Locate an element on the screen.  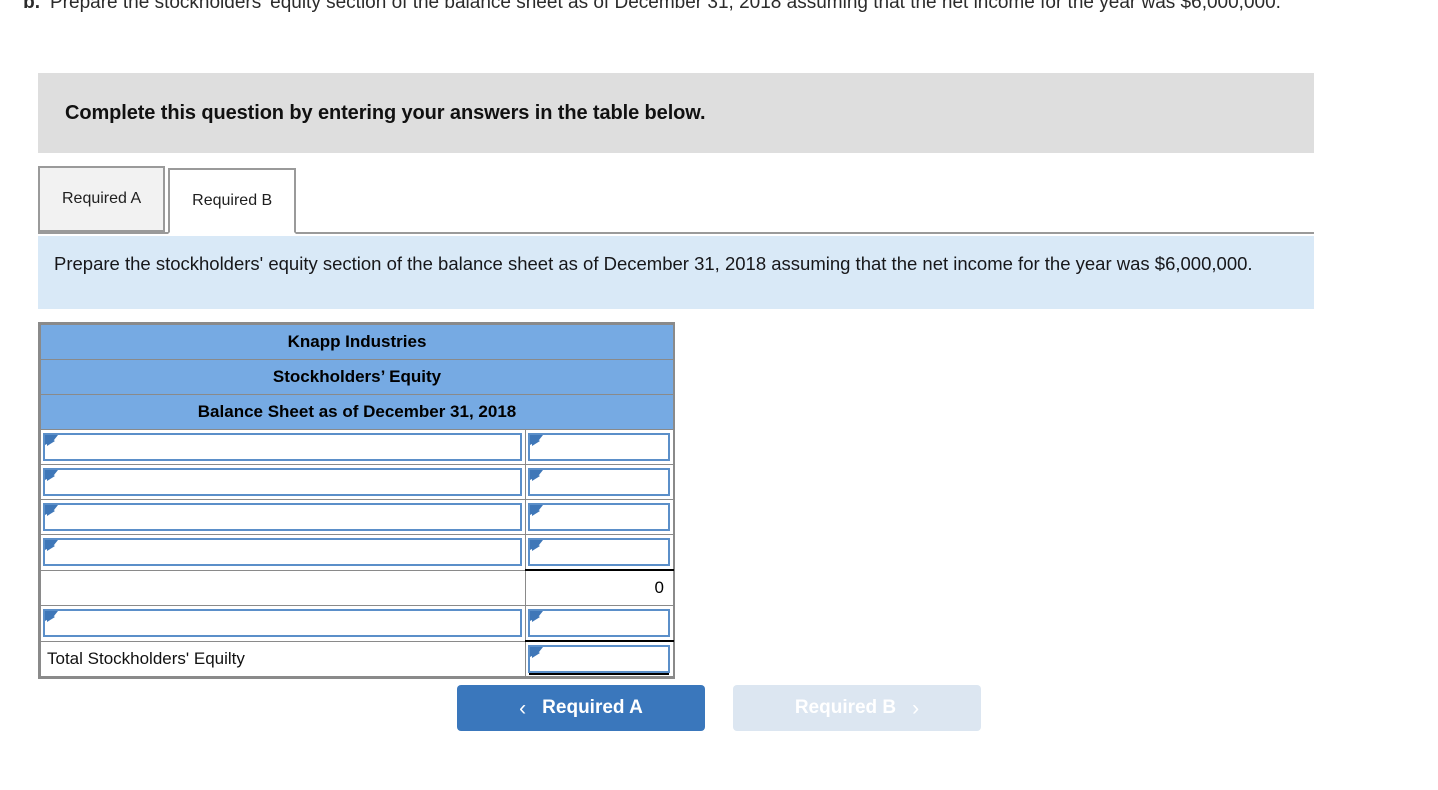
worksheet-header-row: Balance Sheet as of December 31, 2018 is located at coordinates (357, 412).